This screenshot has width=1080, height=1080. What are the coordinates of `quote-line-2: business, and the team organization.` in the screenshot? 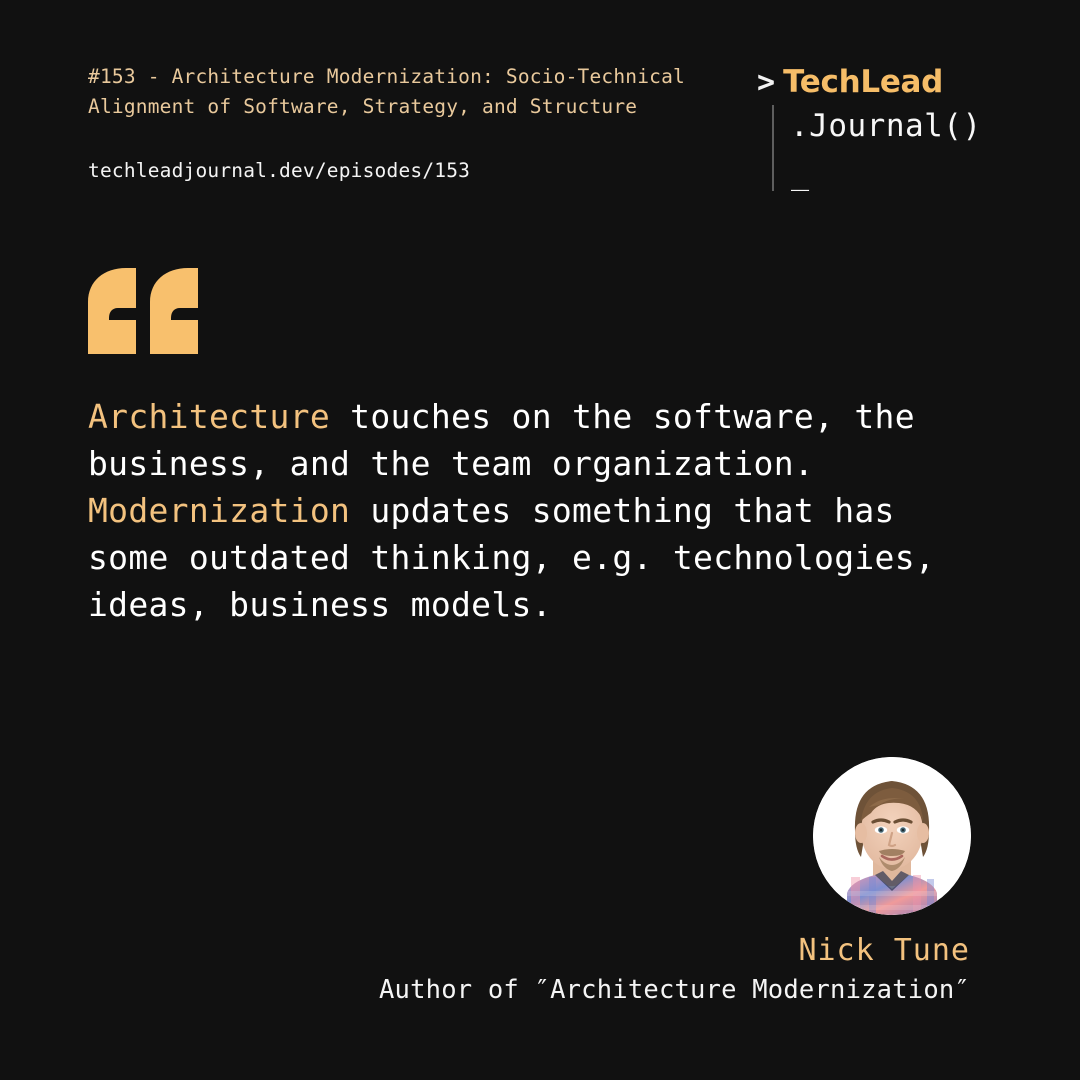 It's located at (451, 463).